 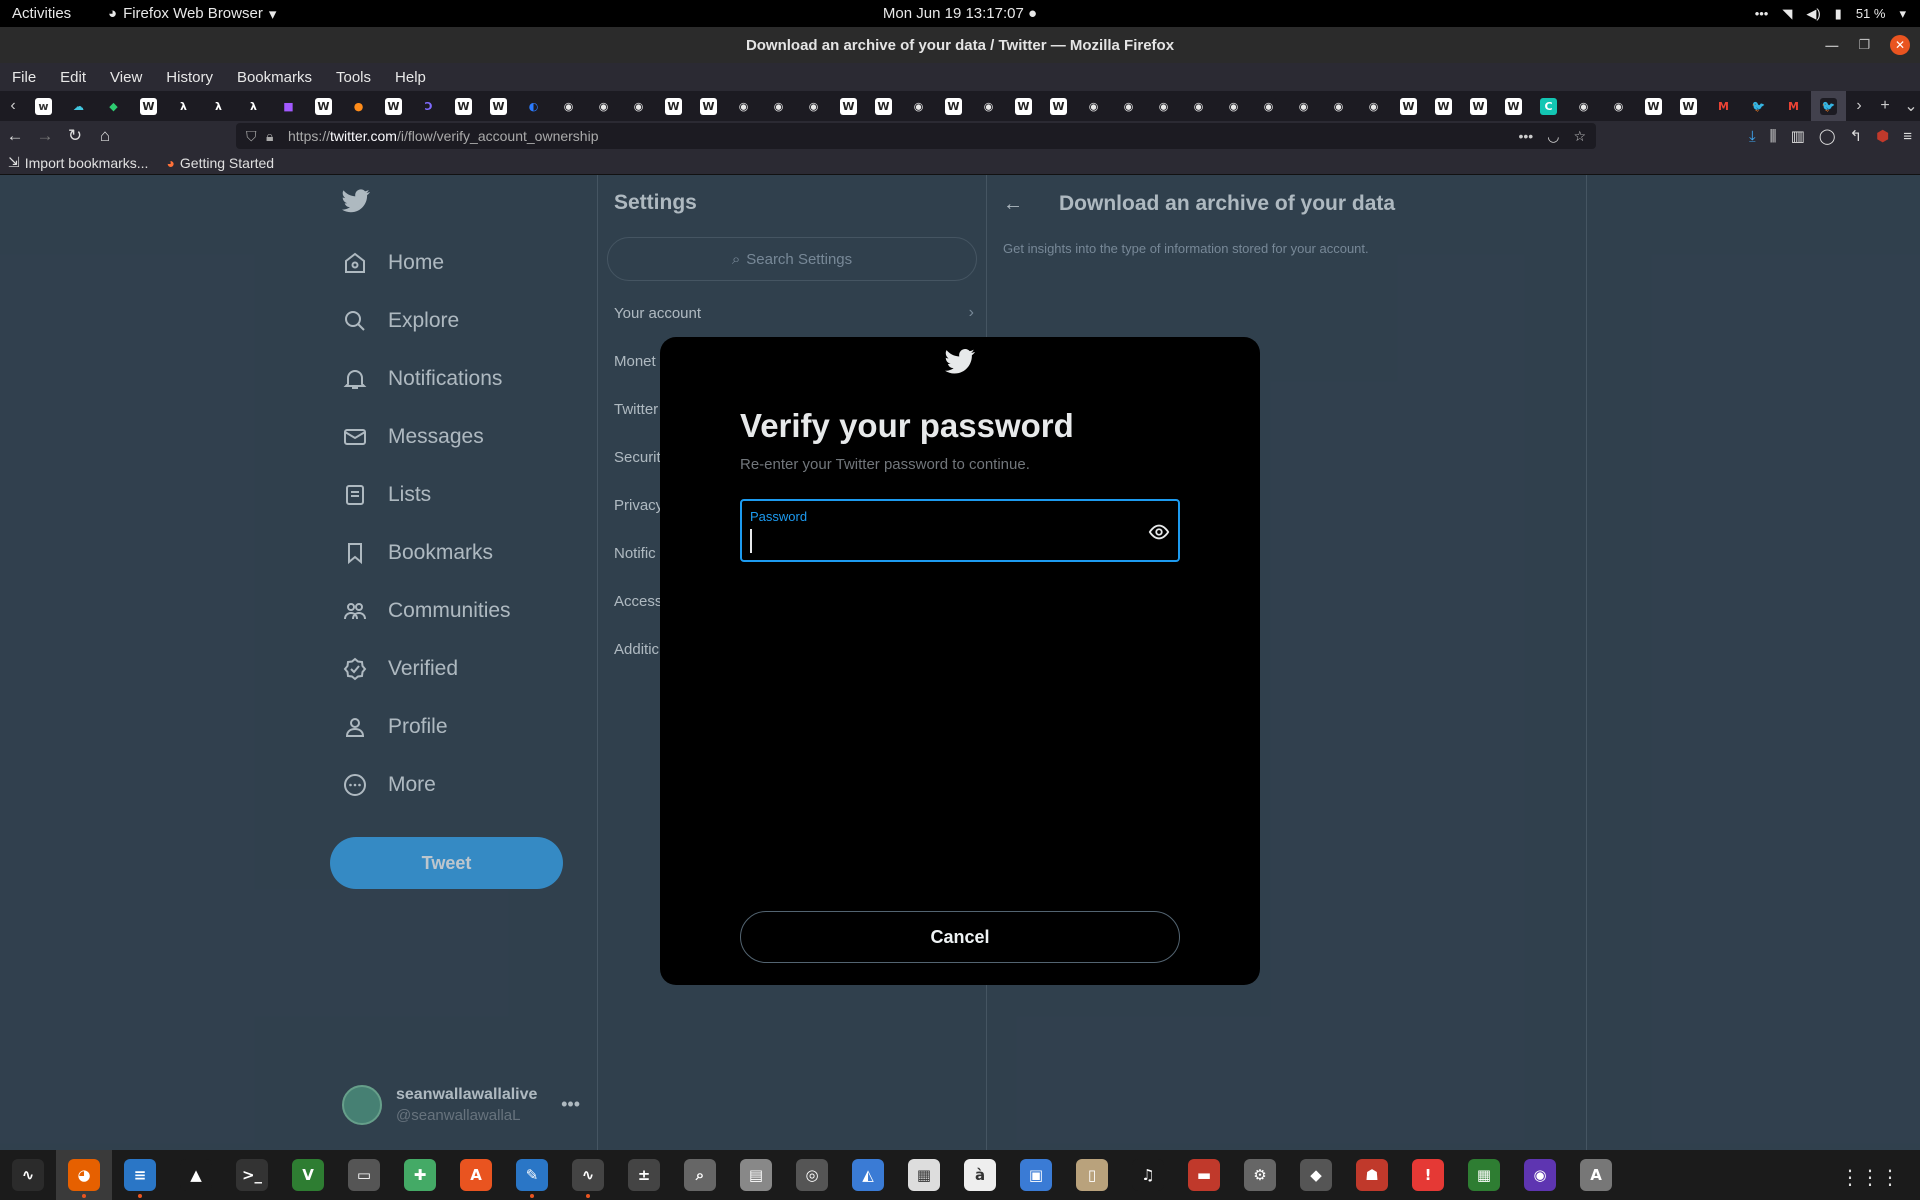 I want to click on menu-bookmarks: Bookmarks, so click(x=274, y=77).